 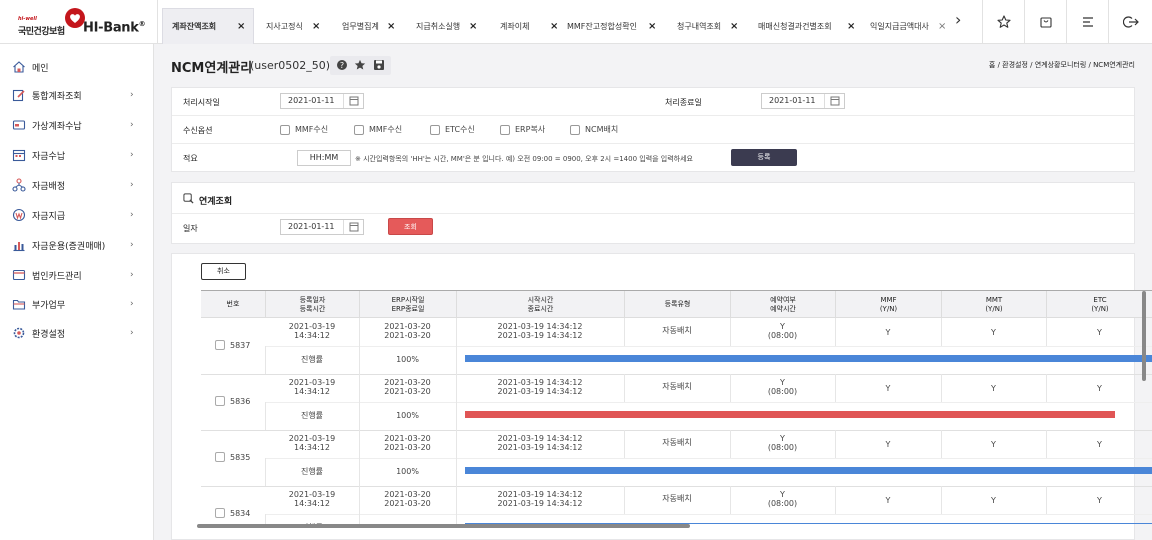 I want to click on tab-3: 업무별집계 ×, so click(x=377, y=26).